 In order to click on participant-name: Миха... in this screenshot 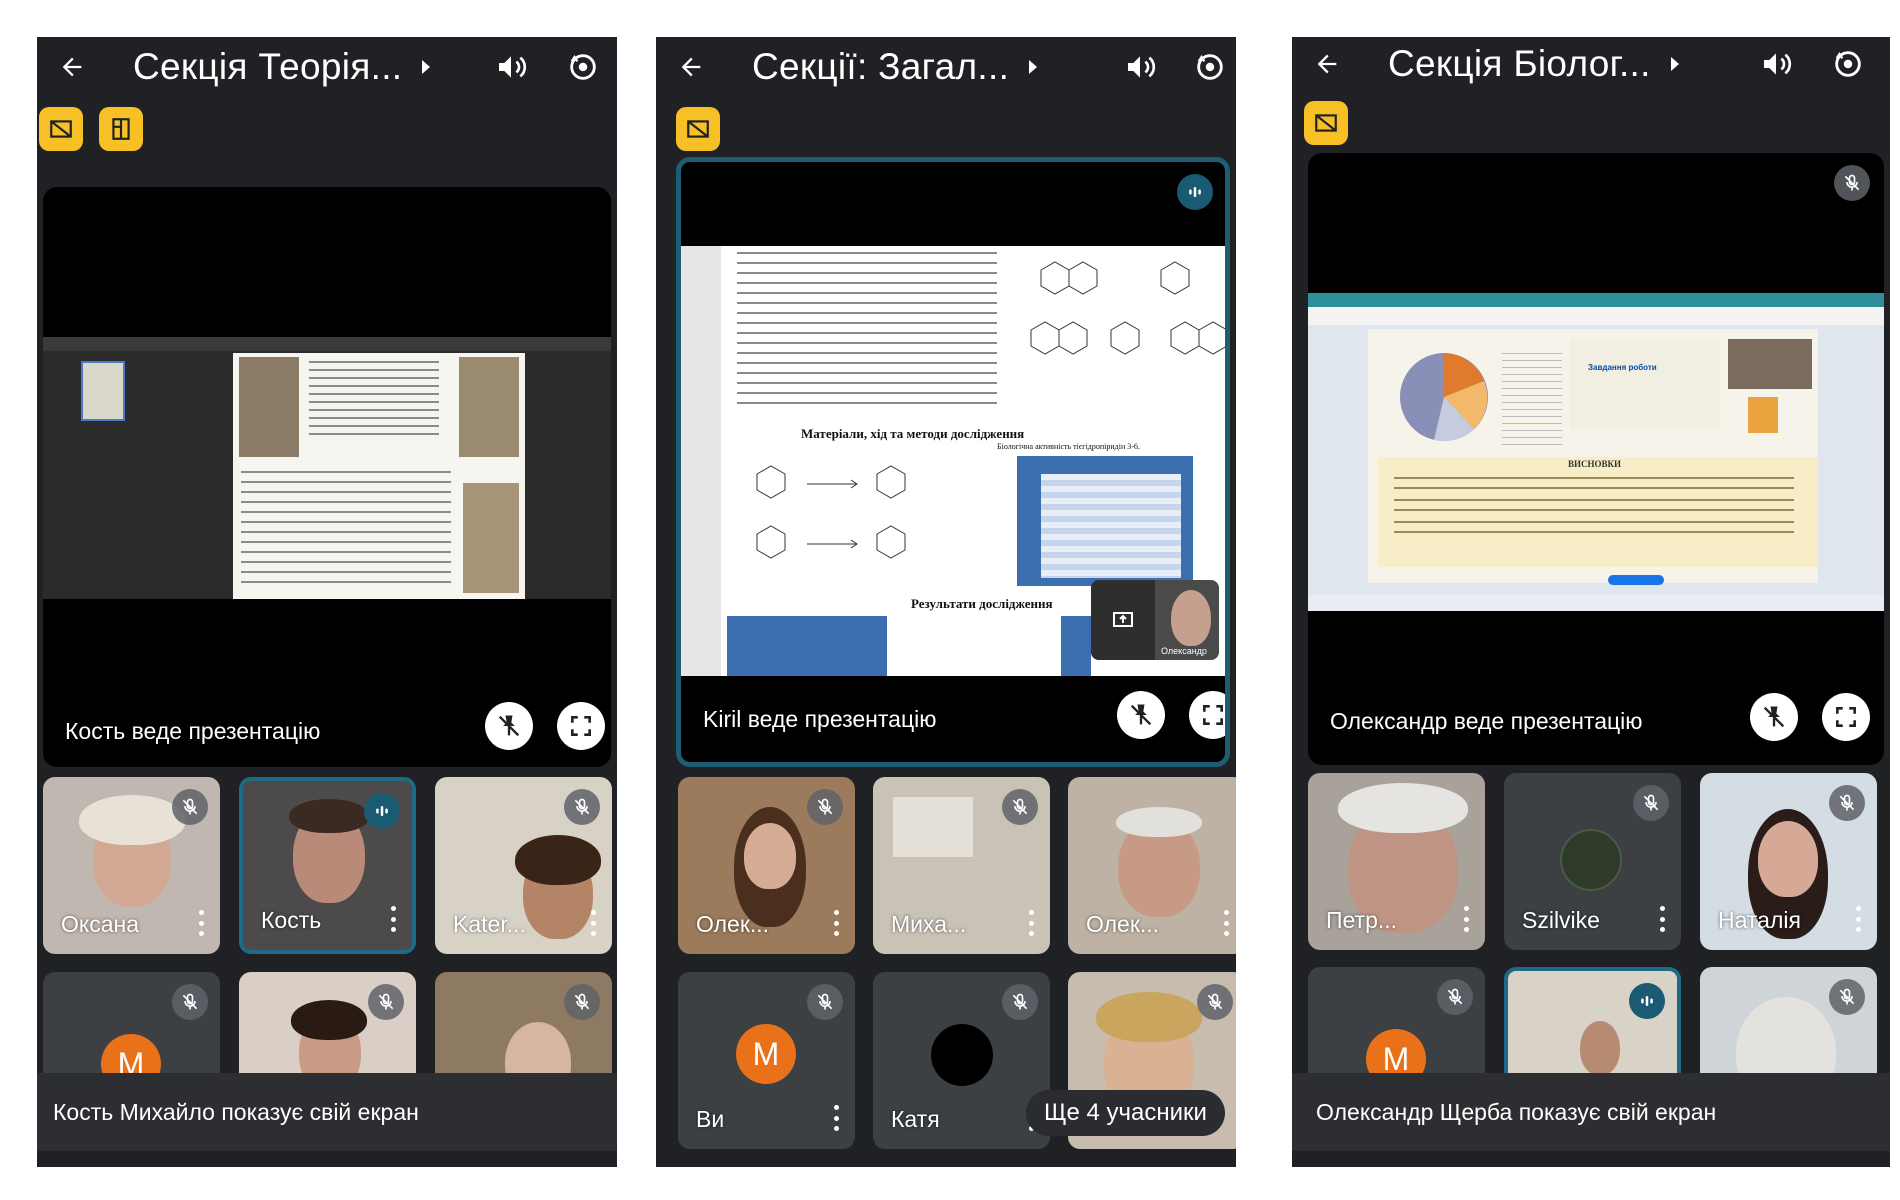, I will do `click(929, 924)`.